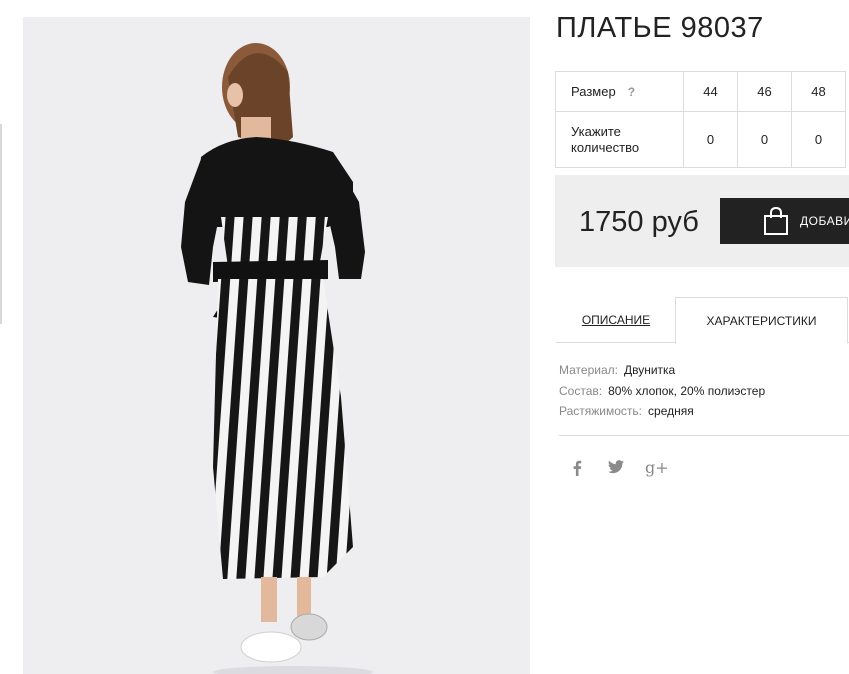 The image size is (849, 674). I want to click on divider, so click(704, 435).